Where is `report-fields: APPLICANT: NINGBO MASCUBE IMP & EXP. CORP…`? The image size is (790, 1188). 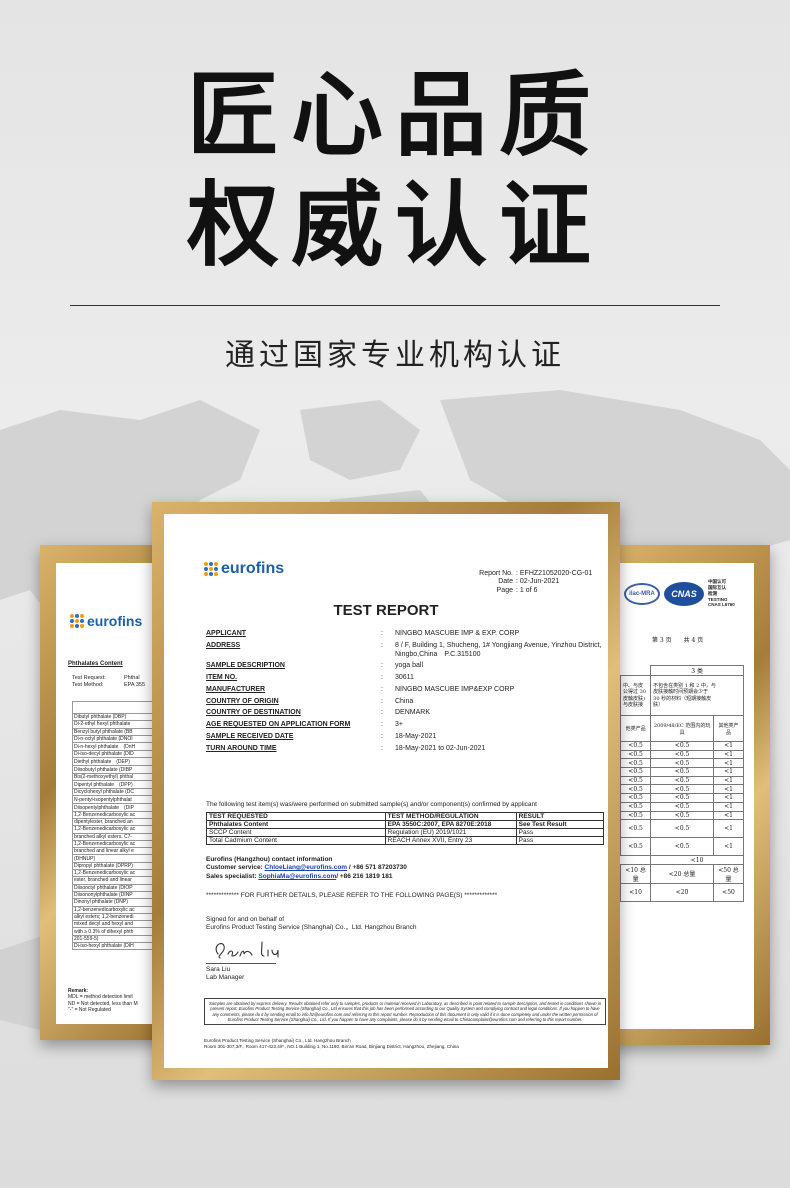 report-fields: APPLICANT: NINGBO MASCUBE IMP & EXP. CORP… is located at coordinates (406, 693).